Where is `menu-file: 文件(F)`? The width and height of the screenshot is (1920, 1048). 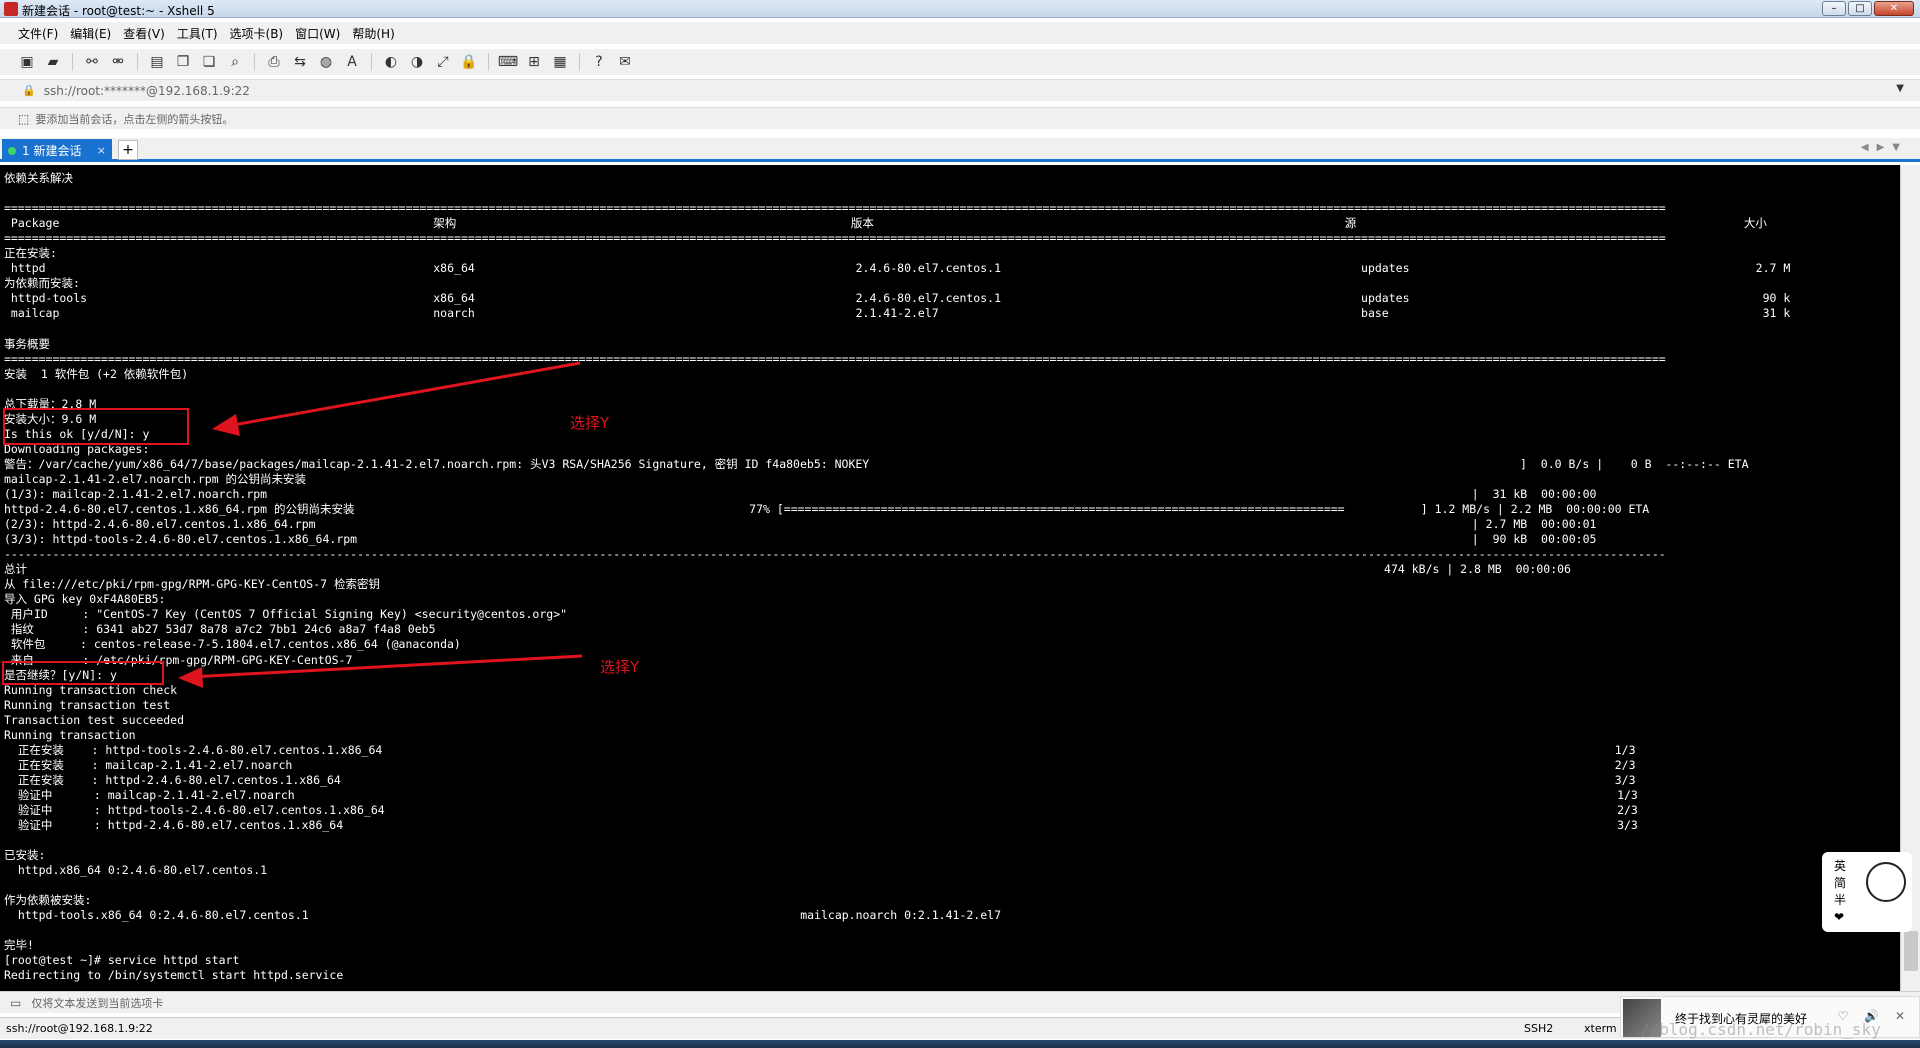
menu-file: 文件(F) is located at coordinates (38, 33).